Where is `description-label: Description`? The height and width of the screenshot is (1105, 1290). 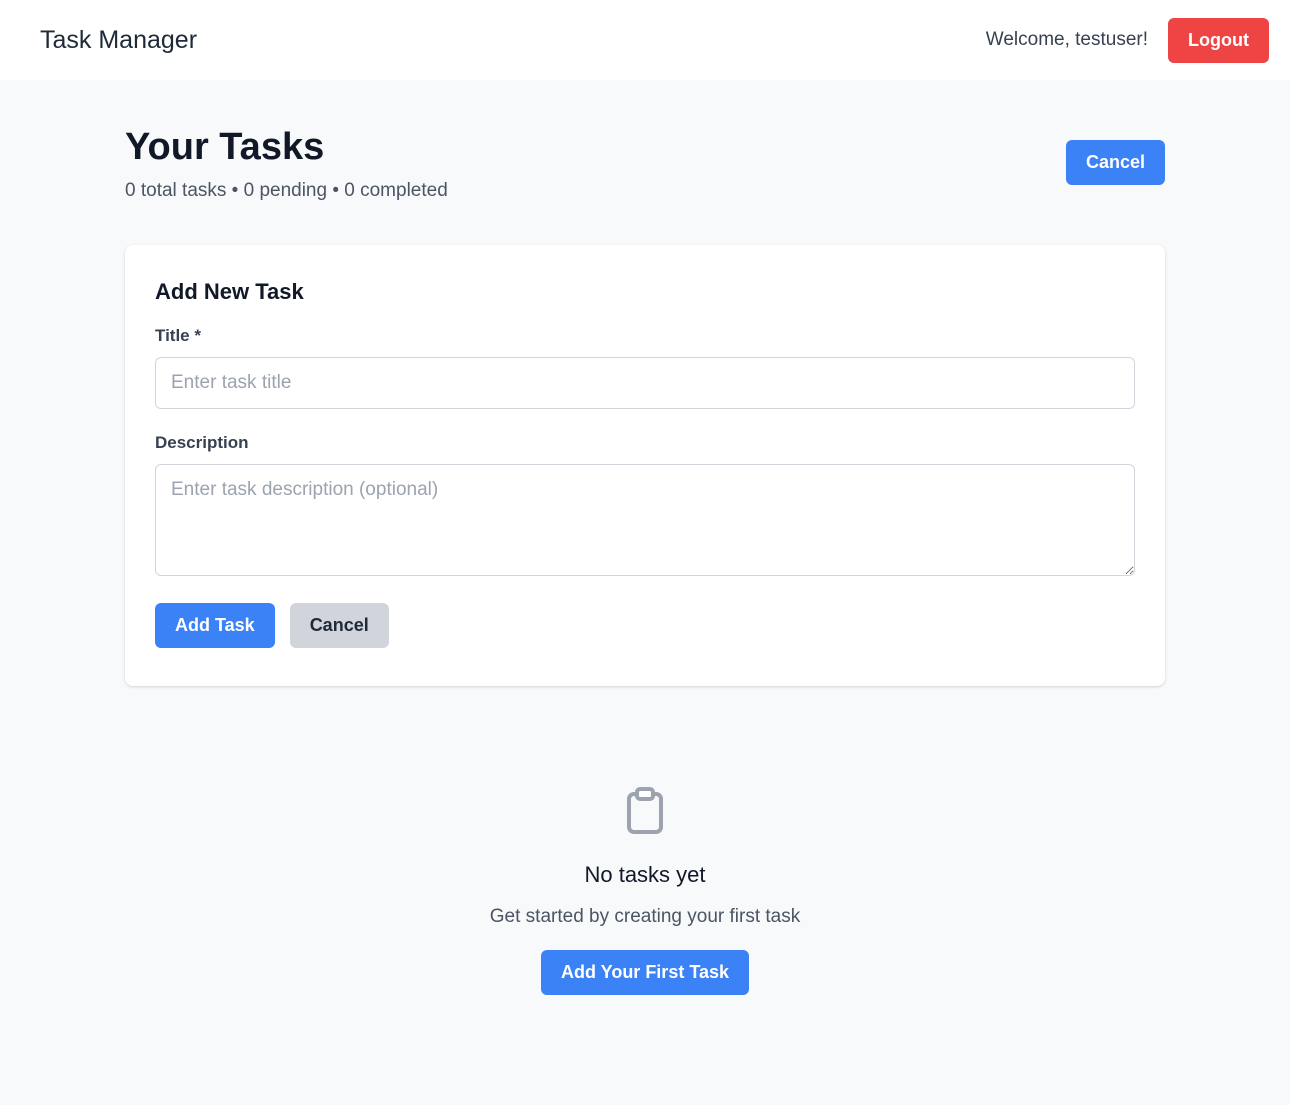
description-label: Description is located at coordinates (202, 442).